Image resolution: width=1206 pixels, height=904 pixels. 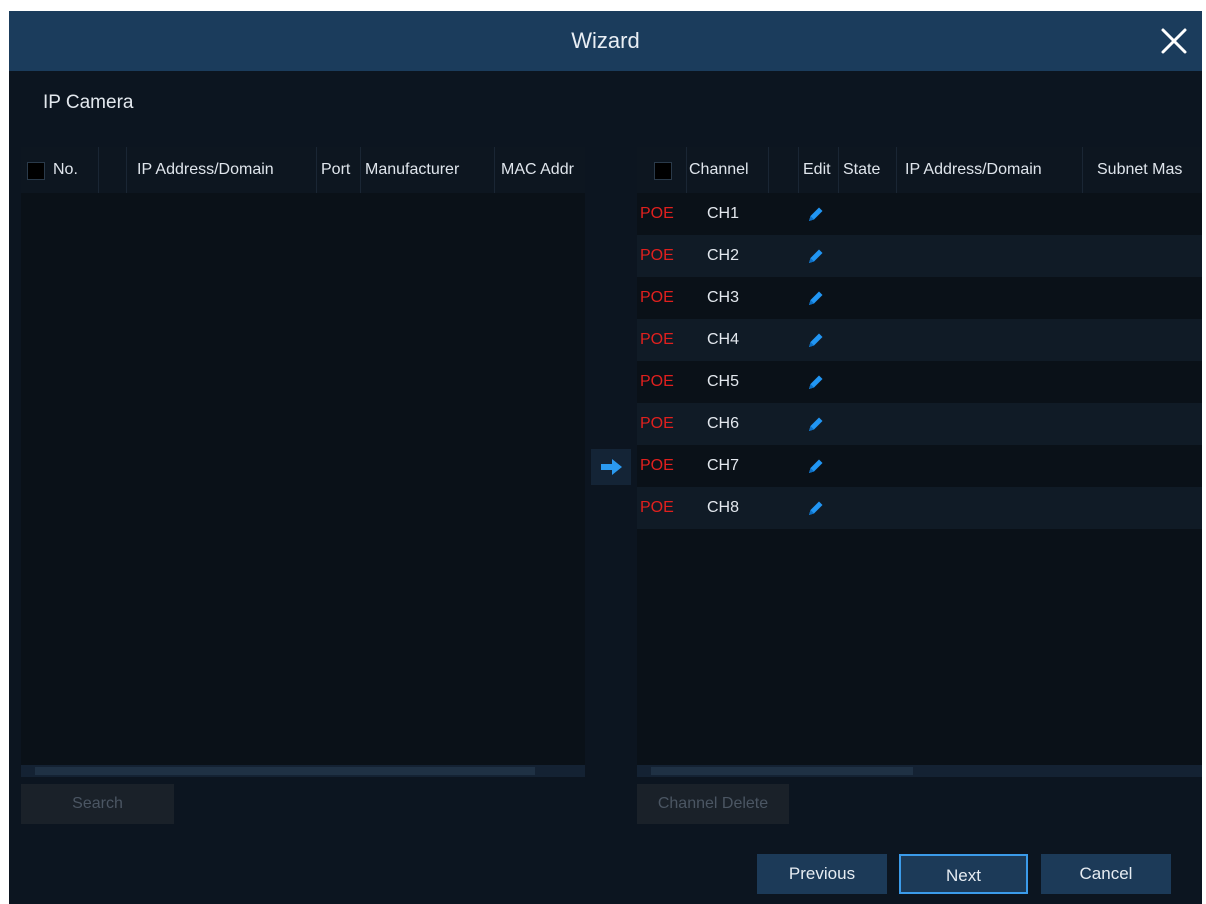 What do you see at coordinates (919, 508) in the screenshot?
I see `channel-row: POE CH8` at bounding box center [919, 508].